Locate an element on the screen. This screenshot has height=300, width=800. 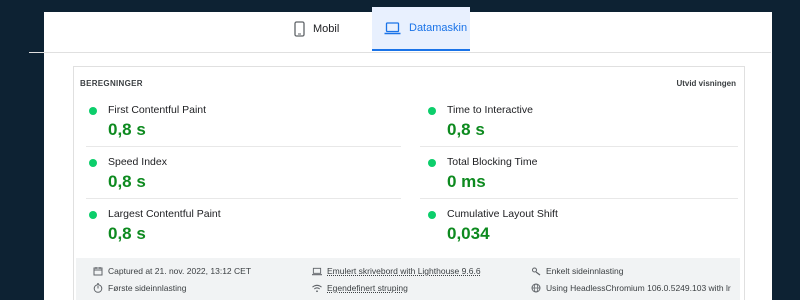
metric-label: Speed Index is located at coordinates (137, 162).